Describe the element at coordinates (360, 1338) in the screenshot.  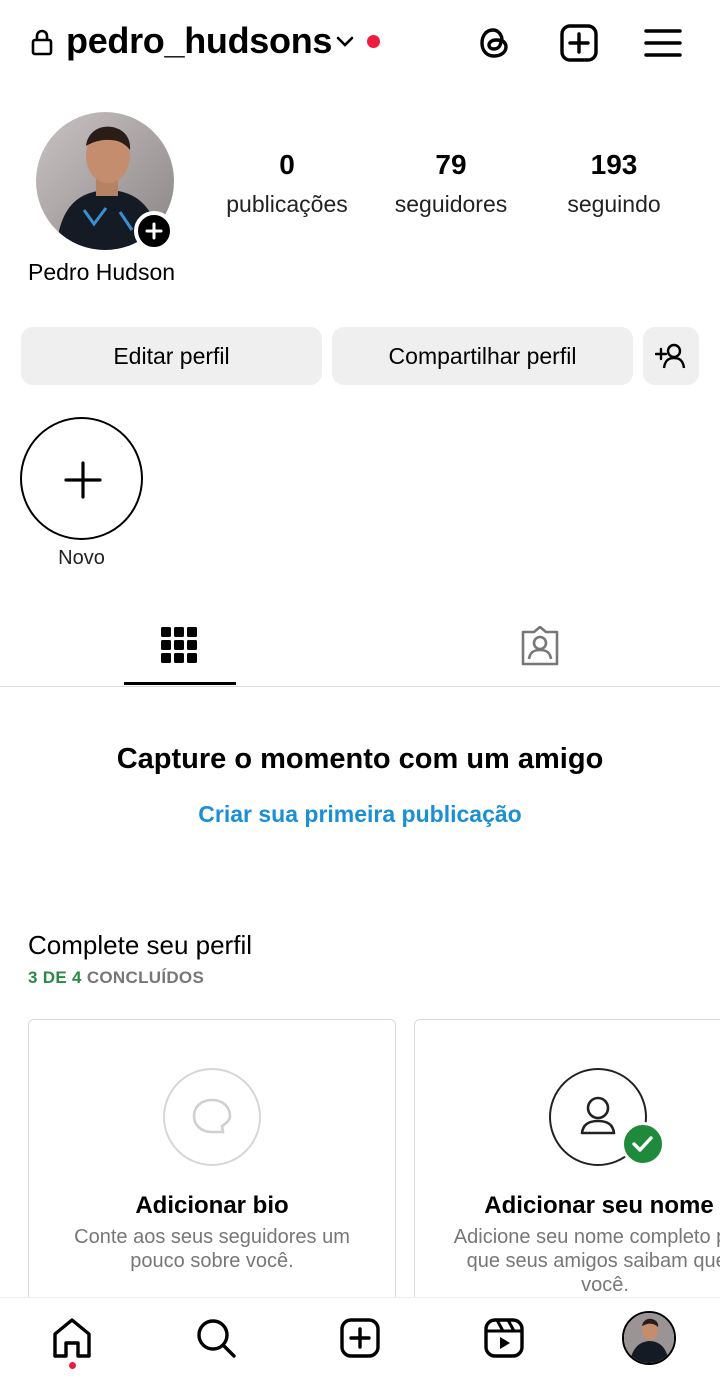
I see `create-icon` at that location.